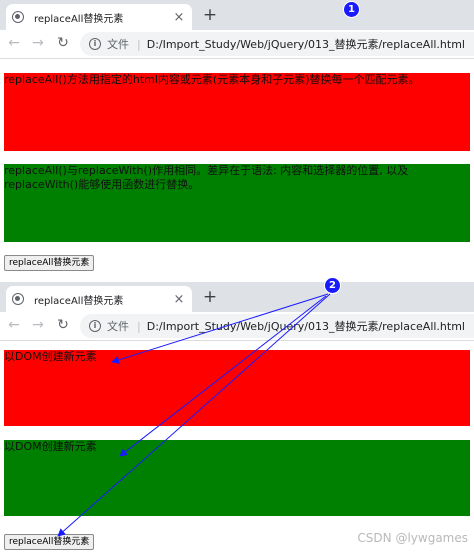 The height and width of the screenshot is (555, 474). I want to click on arrow-to-green-box, so click(223, 376).